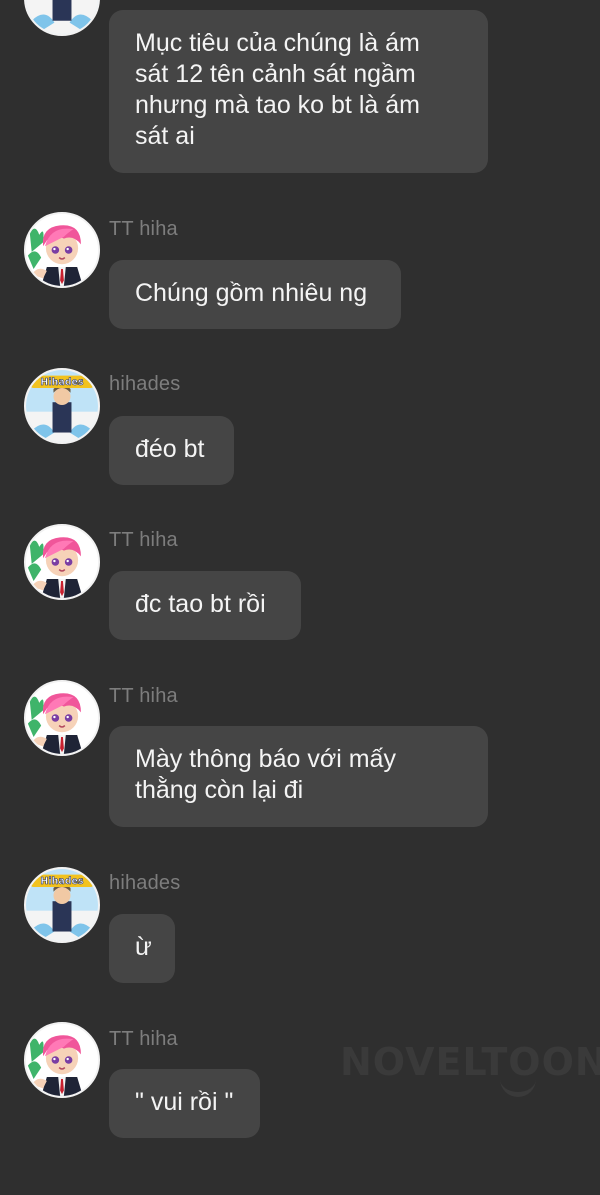 This screenshot has width=600, height=1195. I want to click on message-bubble: " vui rồi ", so click(184, 1103).